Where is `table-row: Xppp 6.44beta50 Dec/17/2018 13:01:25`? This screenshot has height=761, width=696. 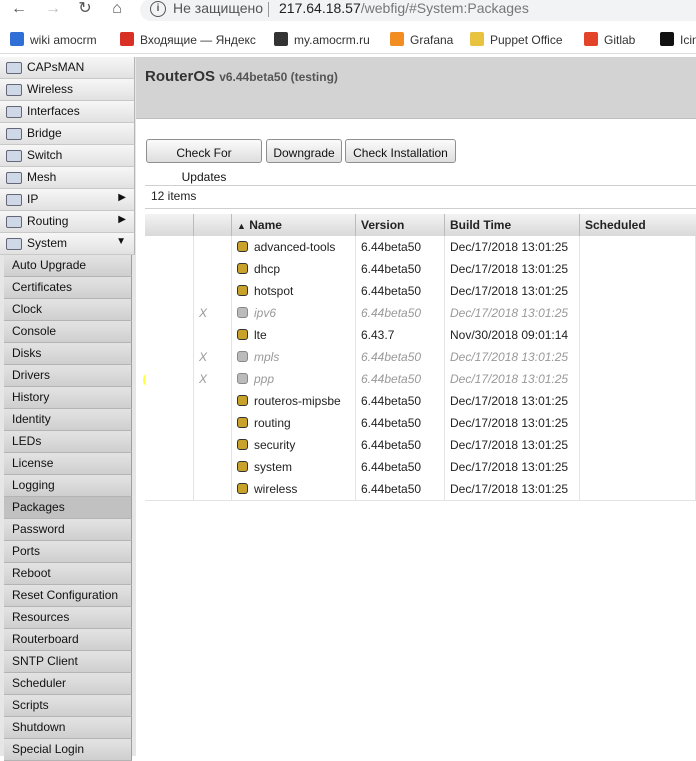
table-row: Xppp 6.44beta50 Dec/17/2018 13:01:25 is located at coordinates (420, 379).